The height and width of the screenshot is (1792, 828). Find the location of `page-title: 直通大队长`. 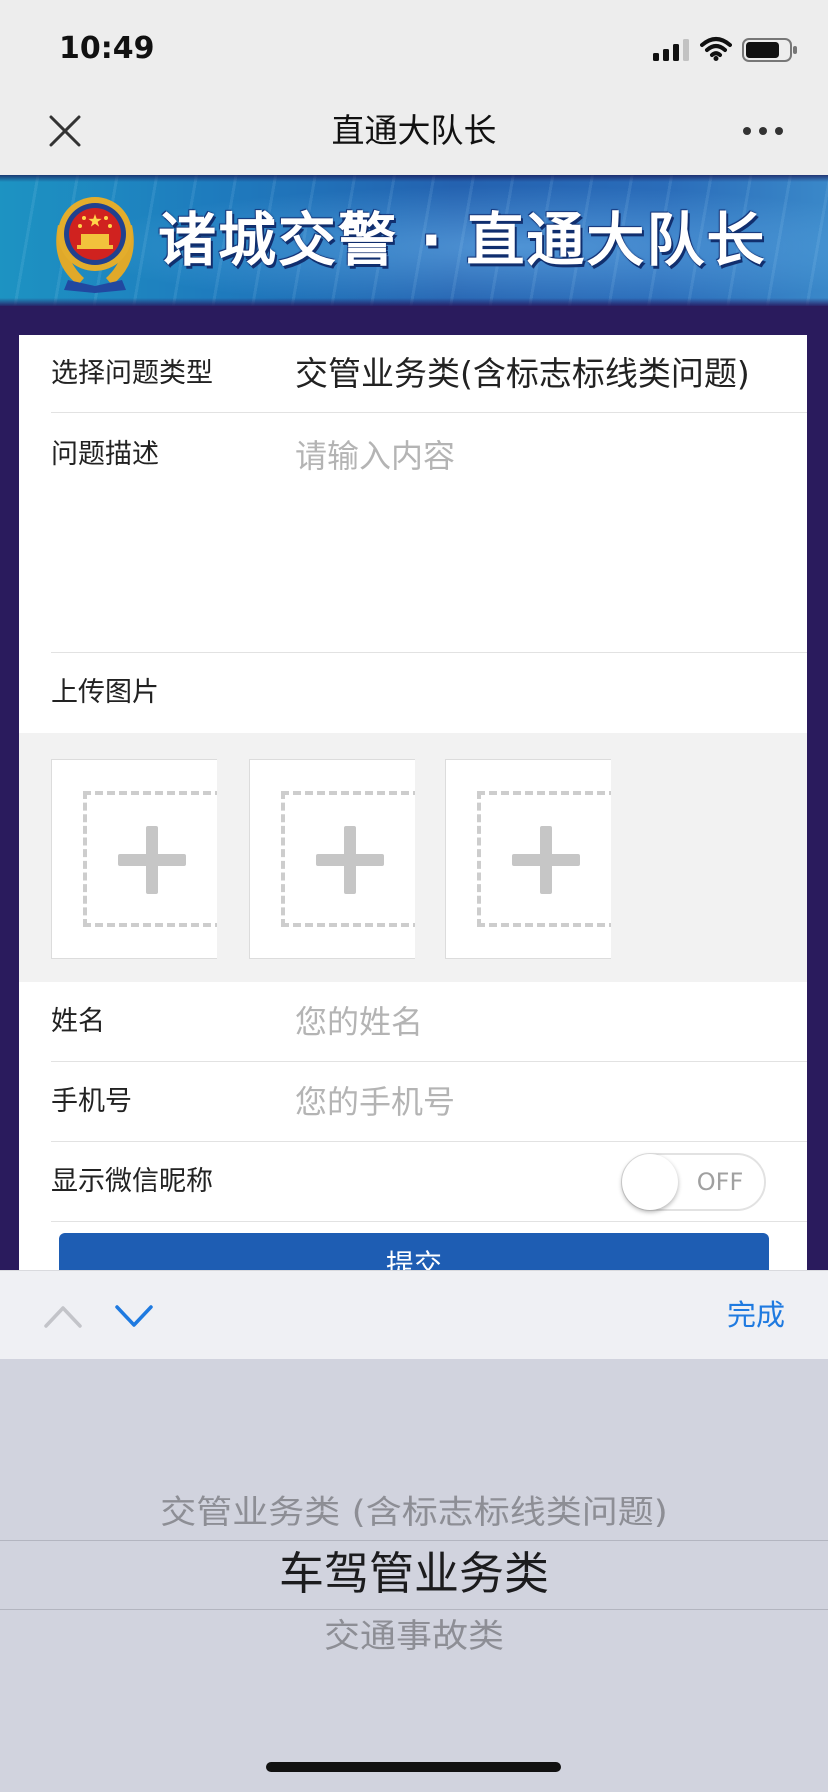

page-title: 直通大队长 is located at coordinates (414, 130).